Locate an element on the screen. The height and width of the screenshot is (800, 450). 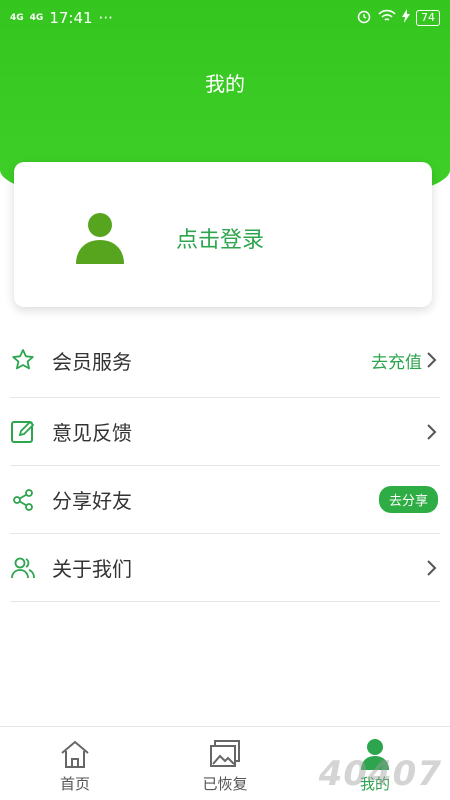
menu-item-share: 分享好友 去分享 is located at coordinates (225, 500).